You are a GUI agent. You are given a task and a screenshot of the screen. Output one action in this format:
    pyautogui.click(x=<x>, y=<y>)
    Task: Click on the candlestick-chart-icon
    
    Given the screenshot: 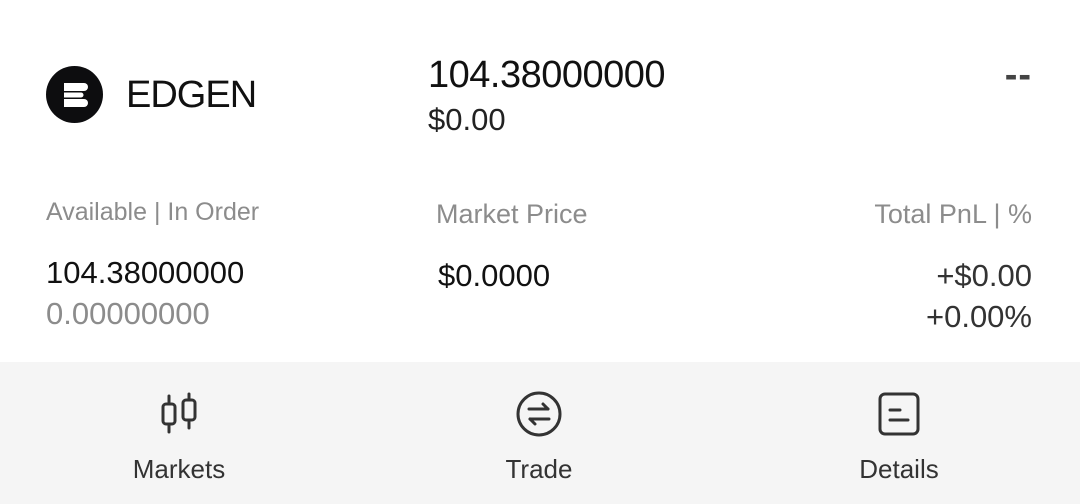 What is the action you would take?
    pyautogui.click(x=179, y=414)
    